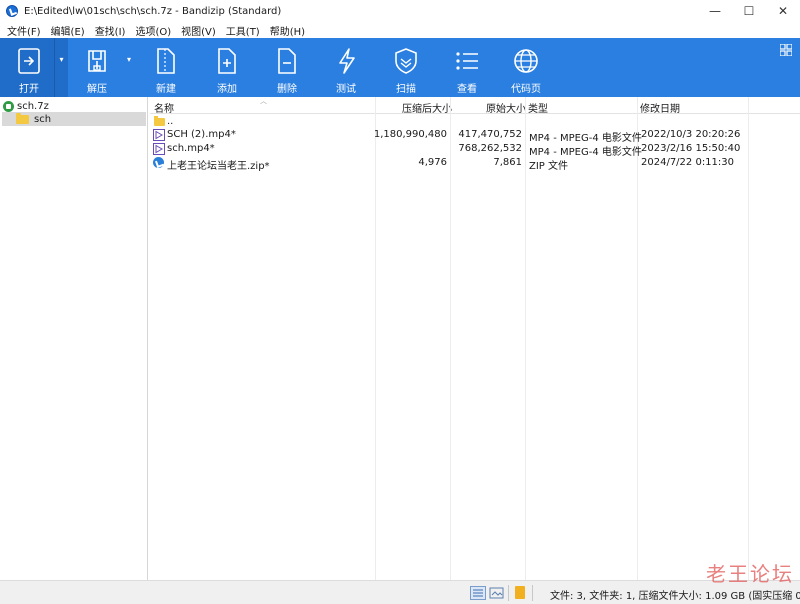 The image size is (800, 604). I want to click on zip-file-icon, so click(158, 162).